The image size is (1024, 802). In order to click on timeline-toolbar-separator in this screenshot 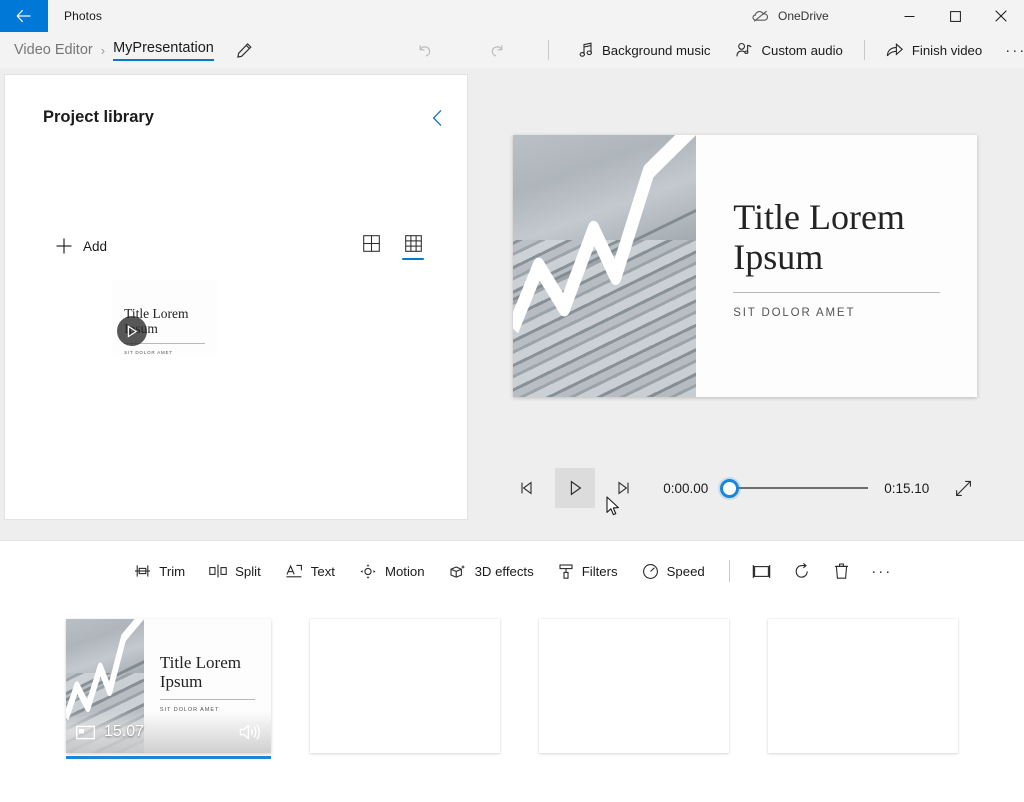, I will do `click(729, 571)`.